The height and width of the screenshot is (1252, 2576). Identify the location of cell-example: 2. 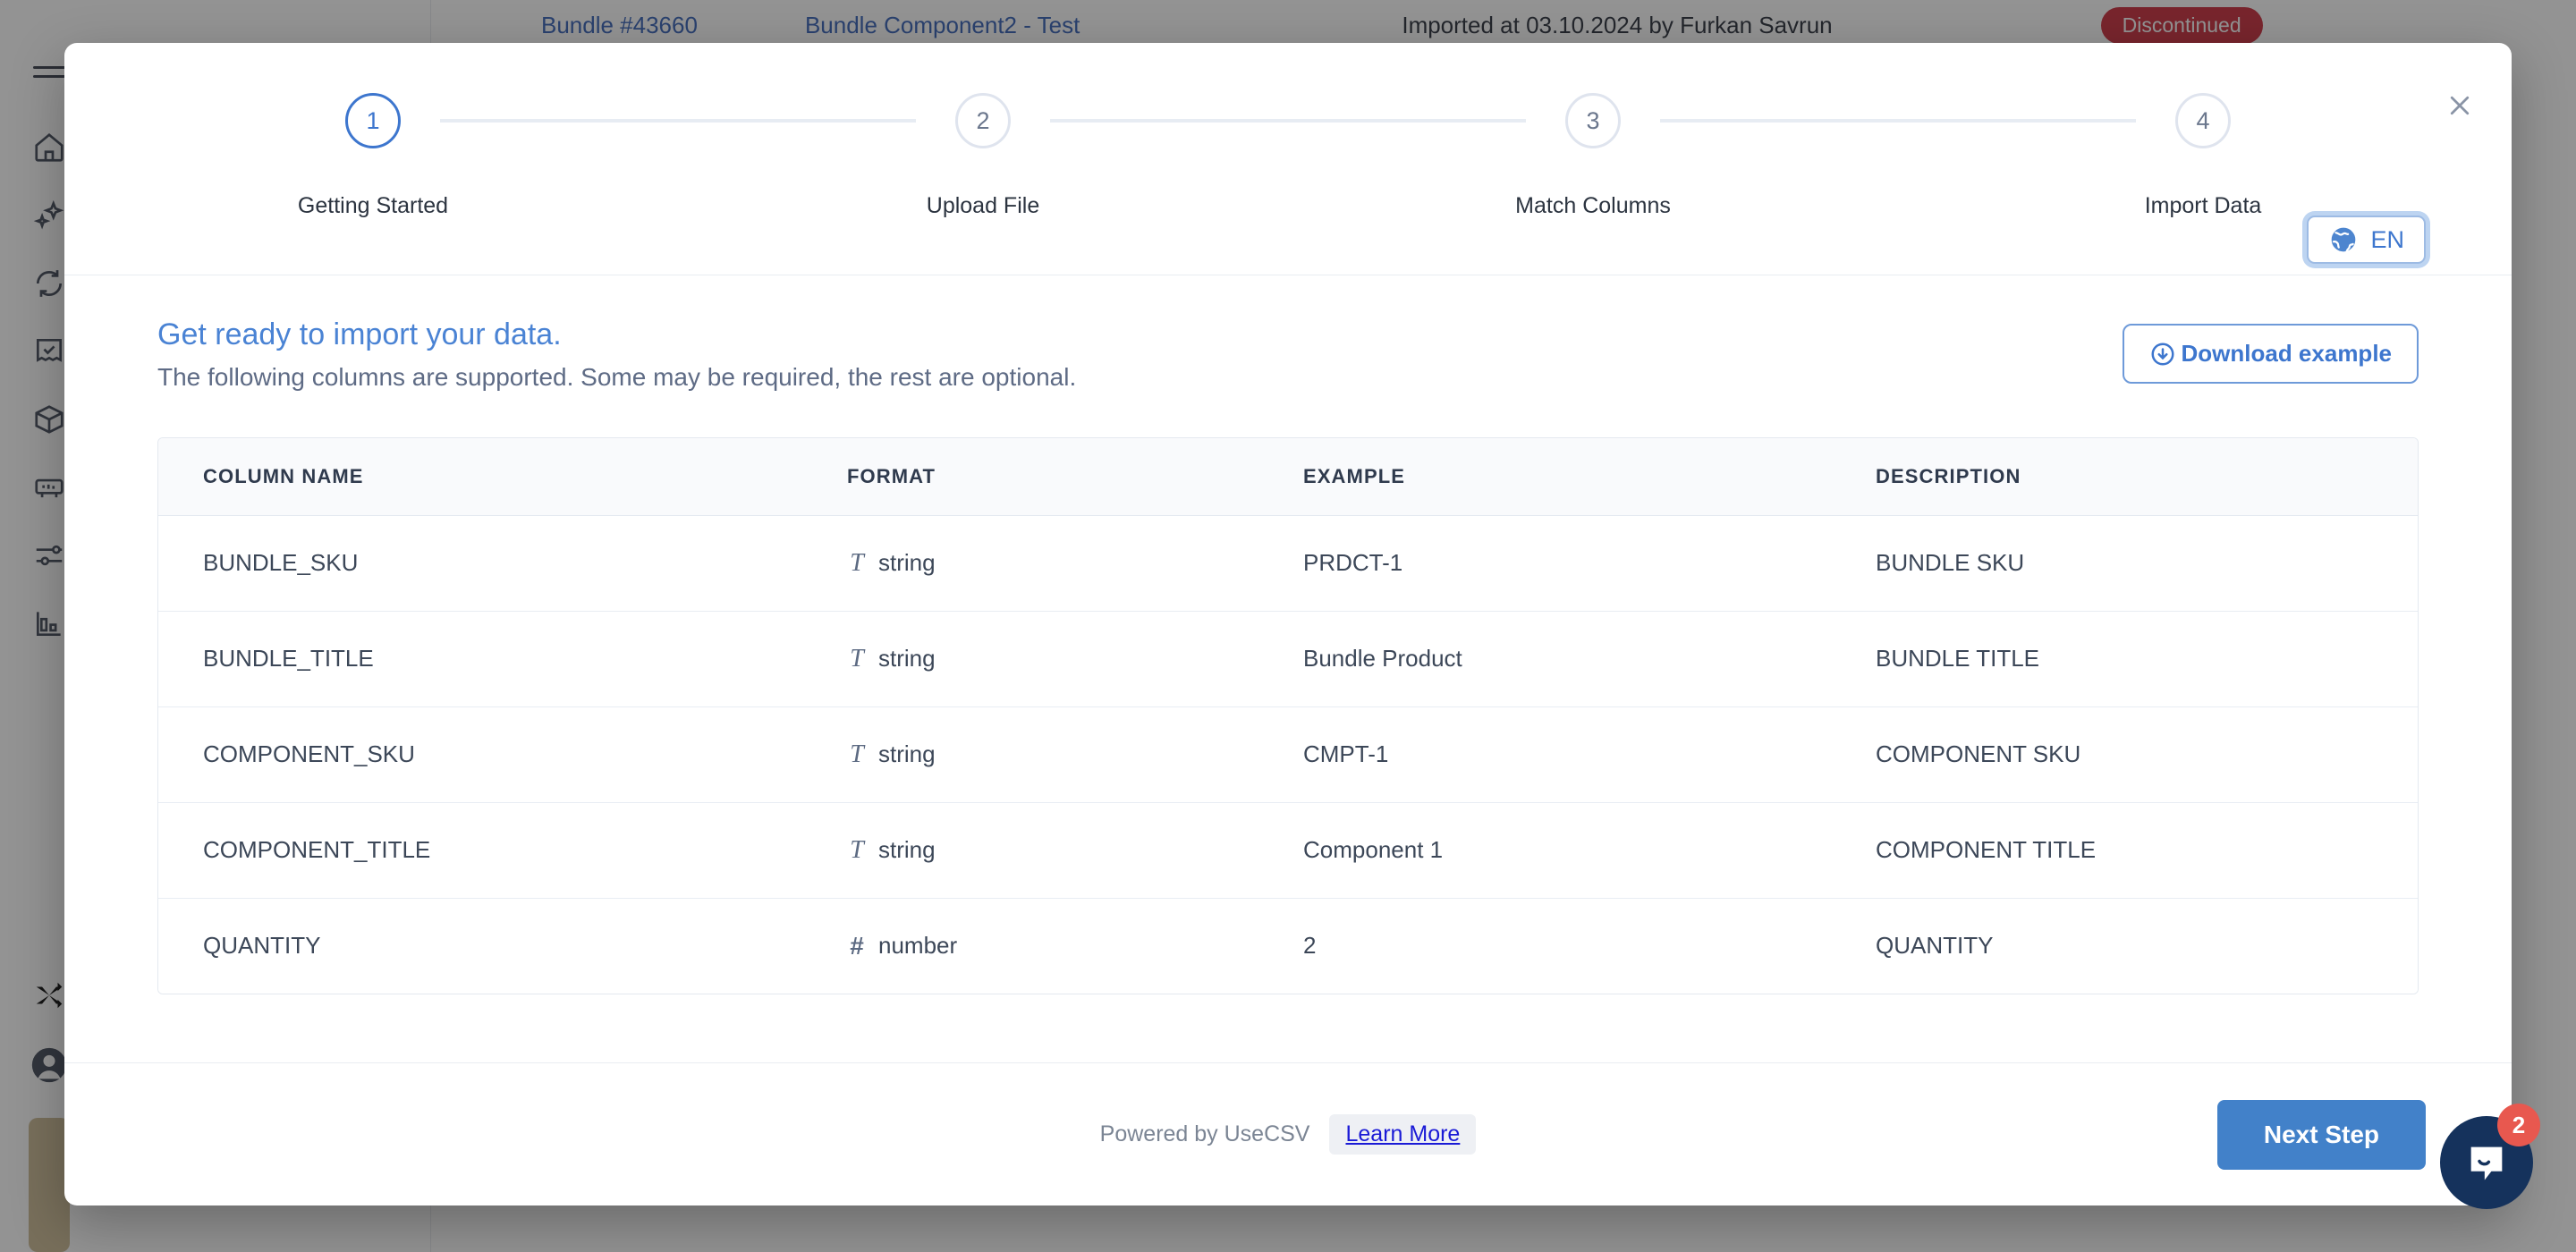
(1589, 946).